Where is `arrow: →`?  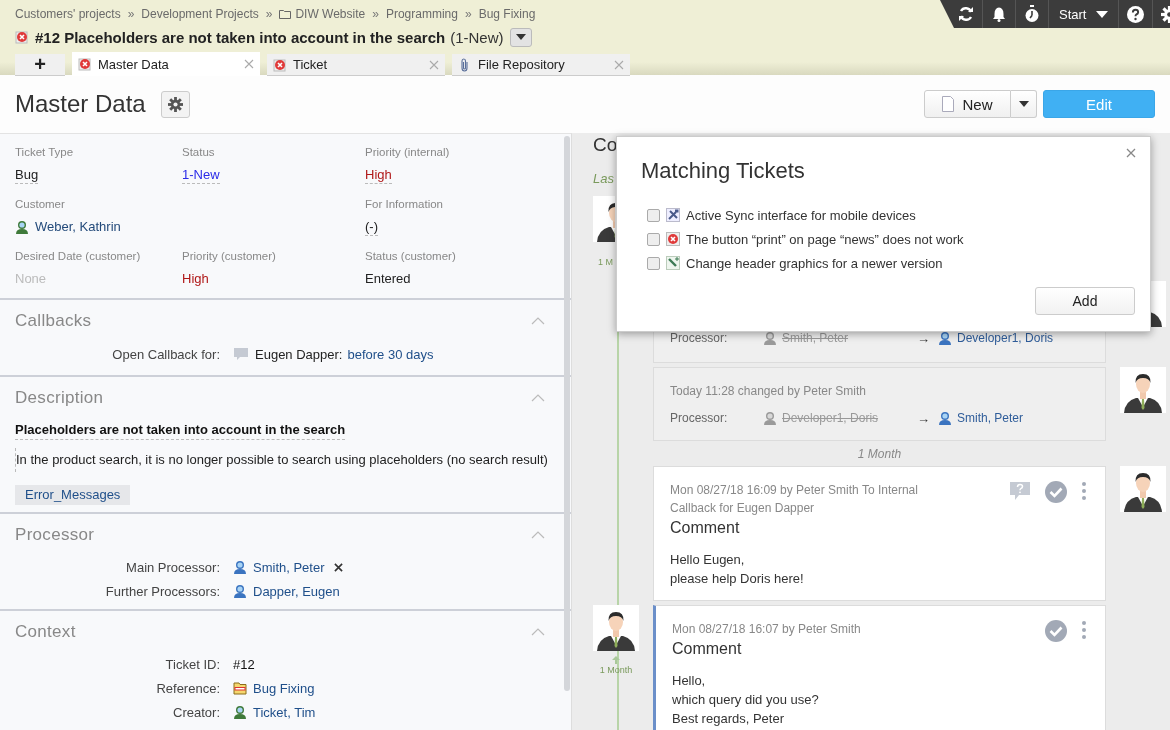
arrow: → is located at coordinates (923, 418).